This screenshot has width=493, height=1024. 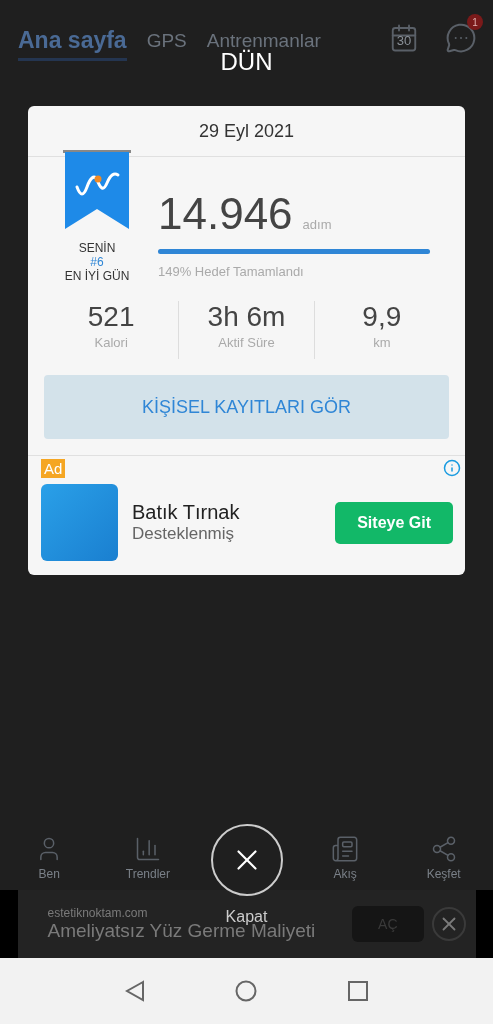 I want to click on notification-badge: 1, so click(x=475, y=22).